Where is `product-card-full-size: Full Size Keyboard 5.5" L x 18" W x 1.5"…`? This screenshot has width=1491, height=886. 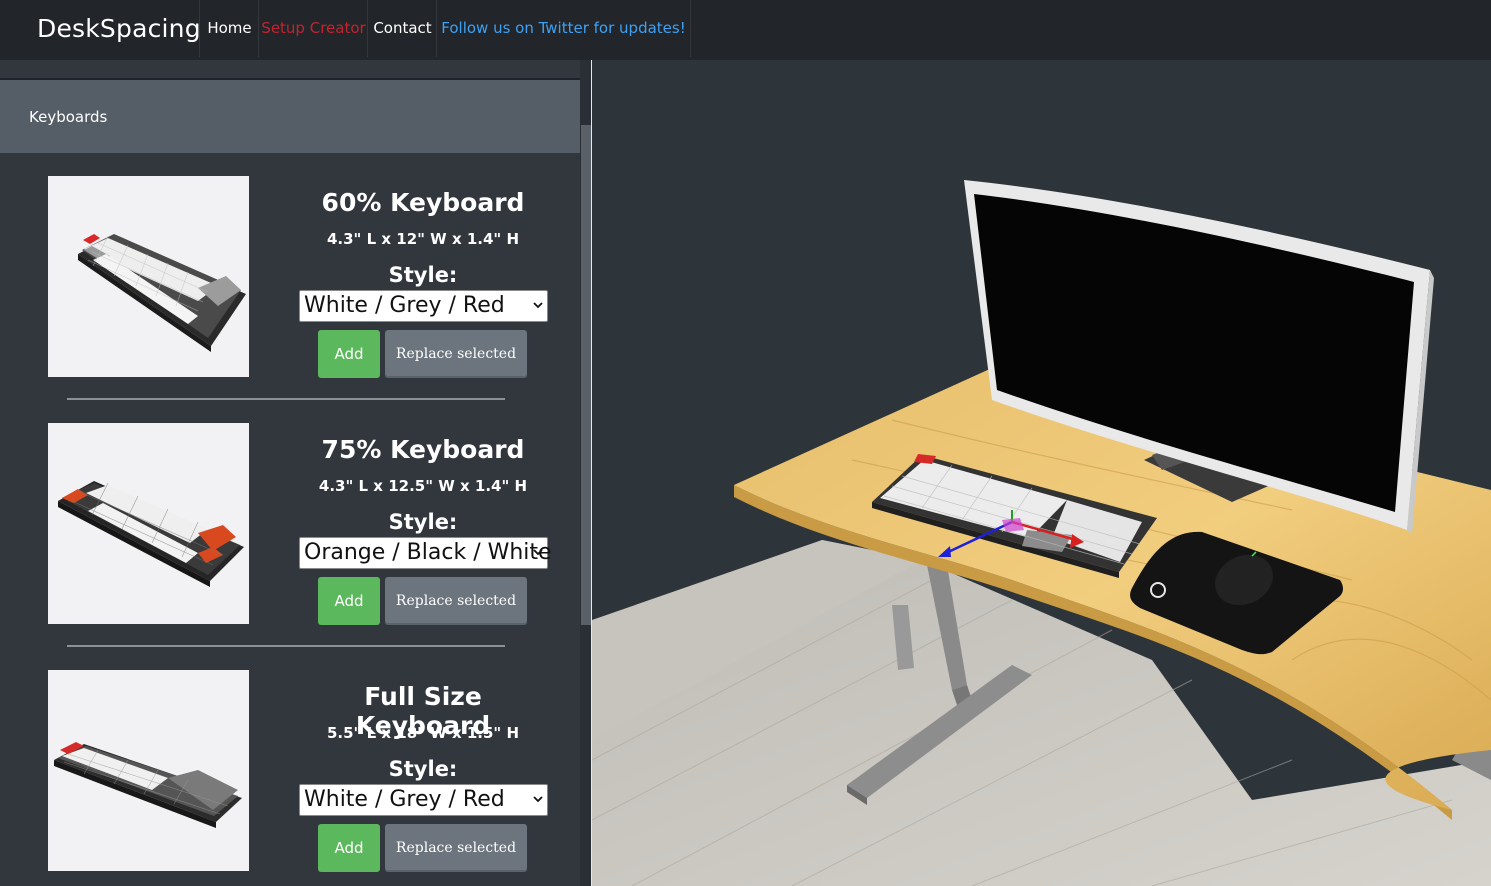 product-card-full-size: Full Size Keyboard 5.5" L x 18" W x 1.5"… is located at coordinates (290, 778).